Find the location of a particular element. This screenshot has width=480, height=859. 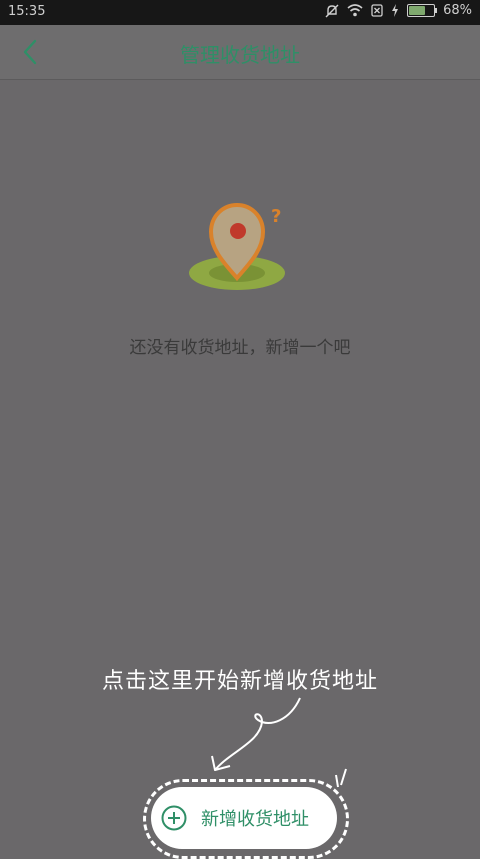

battery-percent: 68% is located at coordinates (457, 10).